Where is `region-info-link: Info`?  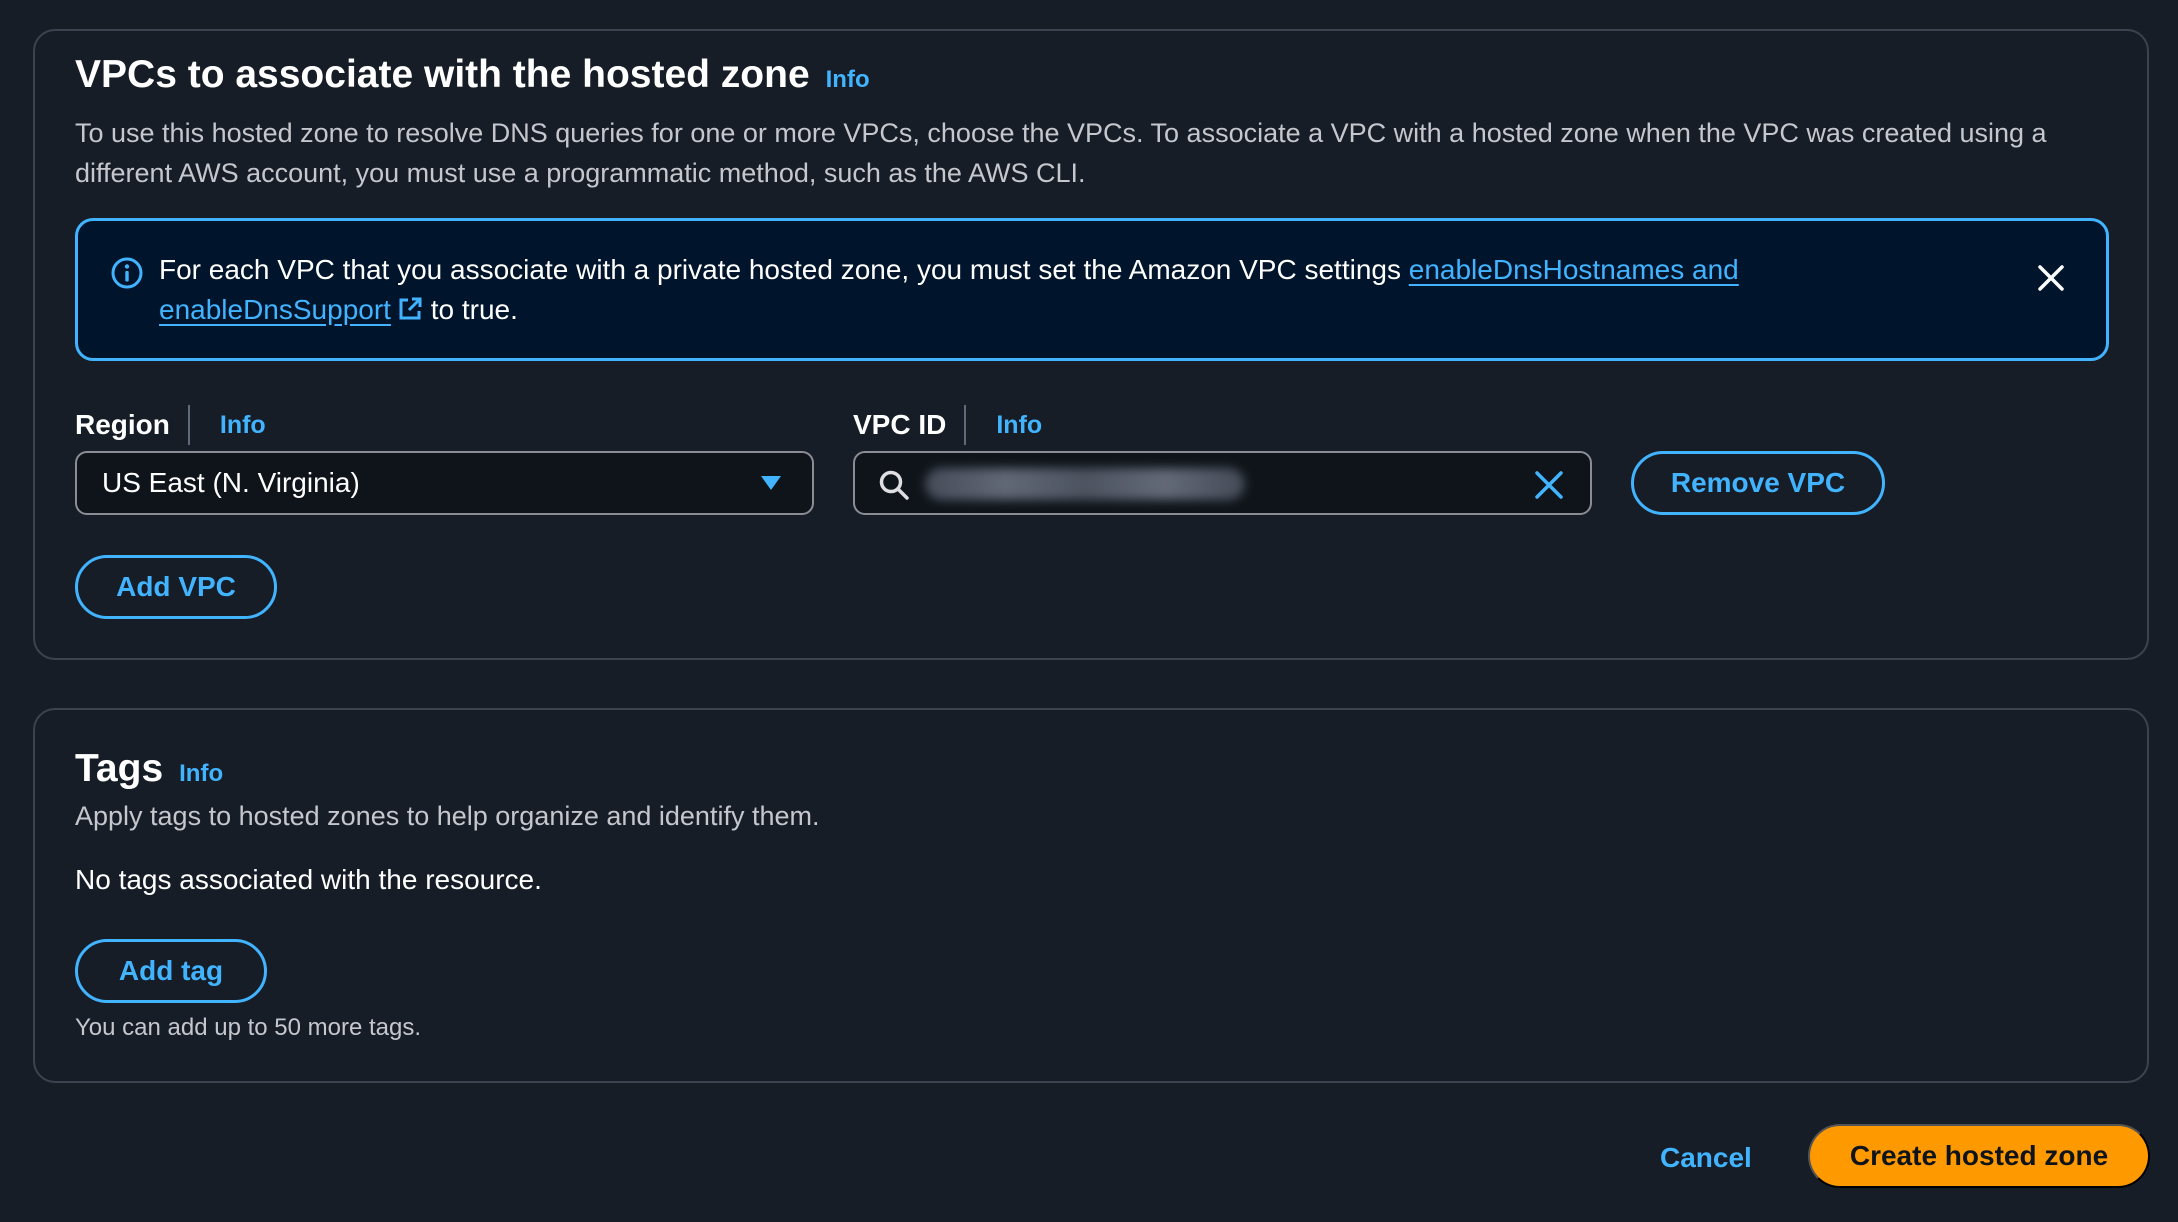
region-info-link: Info is located at coordinates (243, 425).